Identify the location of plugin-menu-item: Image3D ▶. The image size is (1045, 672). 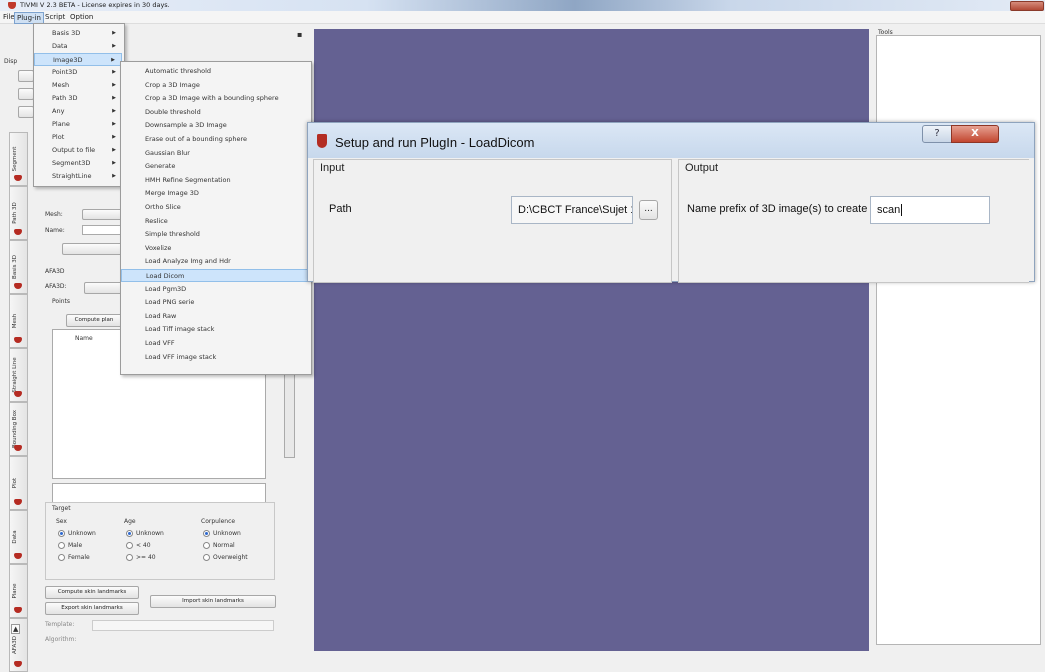
(78, 59).